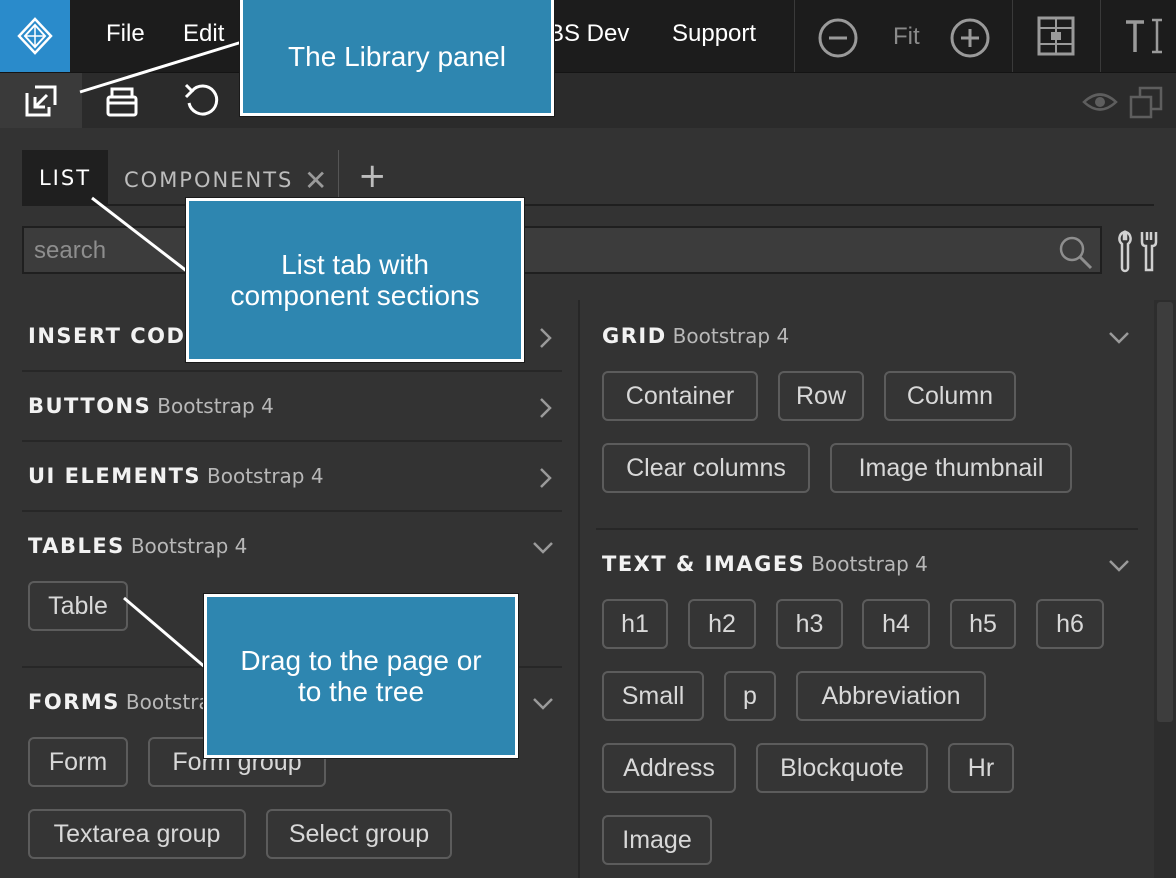 The height and width of the screenshot is (878, 1176). Describe the element at coordinates (983, 624) in the screenshot. I see `component-h5: h5` at that location.